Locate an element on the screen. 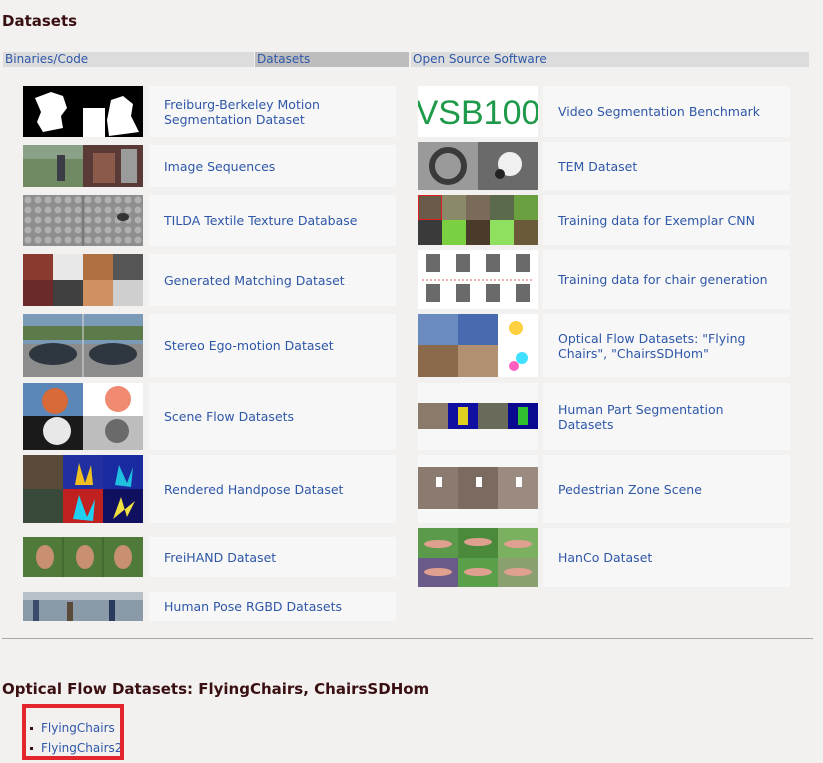 The height and width of the screenshot is (763, 823). dataset-item-rendered-handpose: Rendered Handpose Dataset is located at coordinates (209, 489).